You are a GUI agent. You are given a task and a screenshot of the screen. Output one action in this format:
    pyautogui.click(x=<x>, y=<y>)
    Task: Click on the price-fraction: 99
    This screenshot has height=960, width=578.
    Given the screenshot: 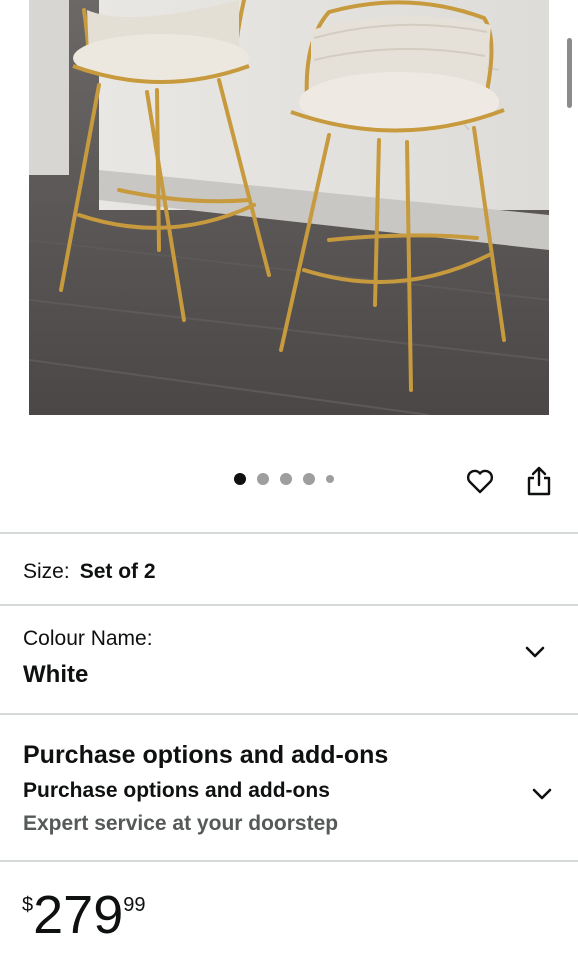 What is the action you would take?
    pyautogui.click(x=134, y=905)
    